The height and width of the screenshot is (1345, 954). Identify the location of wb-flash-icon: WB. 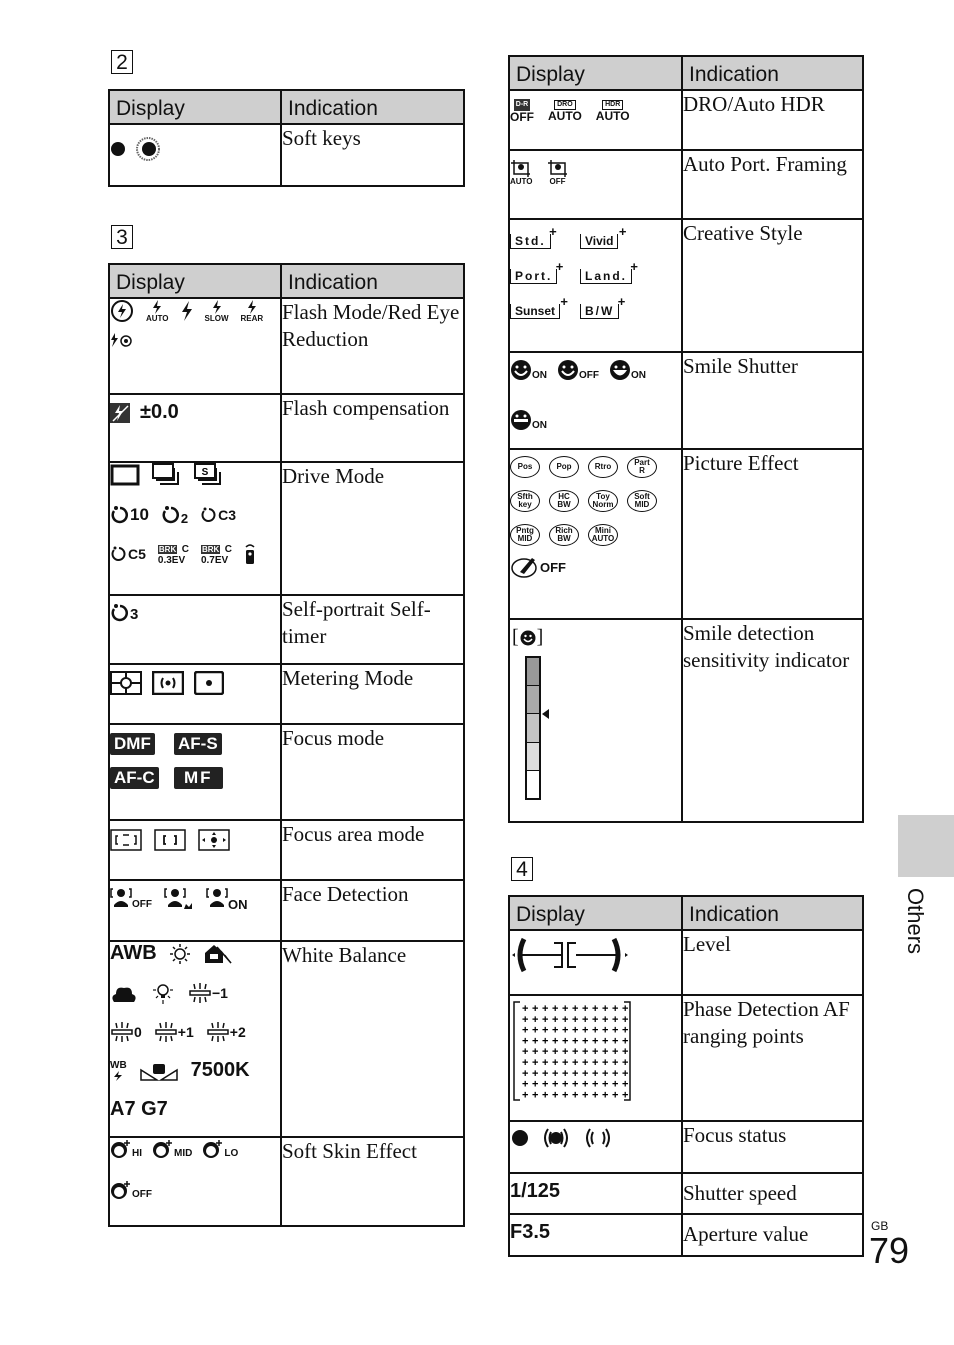
(118, 1070).